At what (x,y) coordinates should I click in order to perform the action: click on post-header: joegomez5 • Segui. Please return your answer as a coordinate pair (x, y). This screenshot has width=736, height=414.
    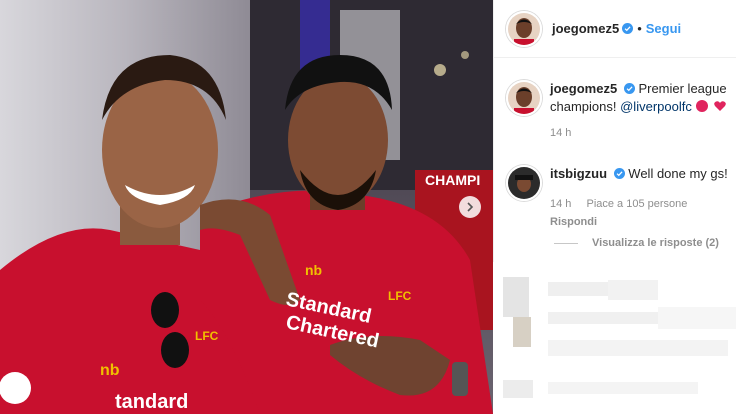
    Looking at the image, I should click on (615, 29).